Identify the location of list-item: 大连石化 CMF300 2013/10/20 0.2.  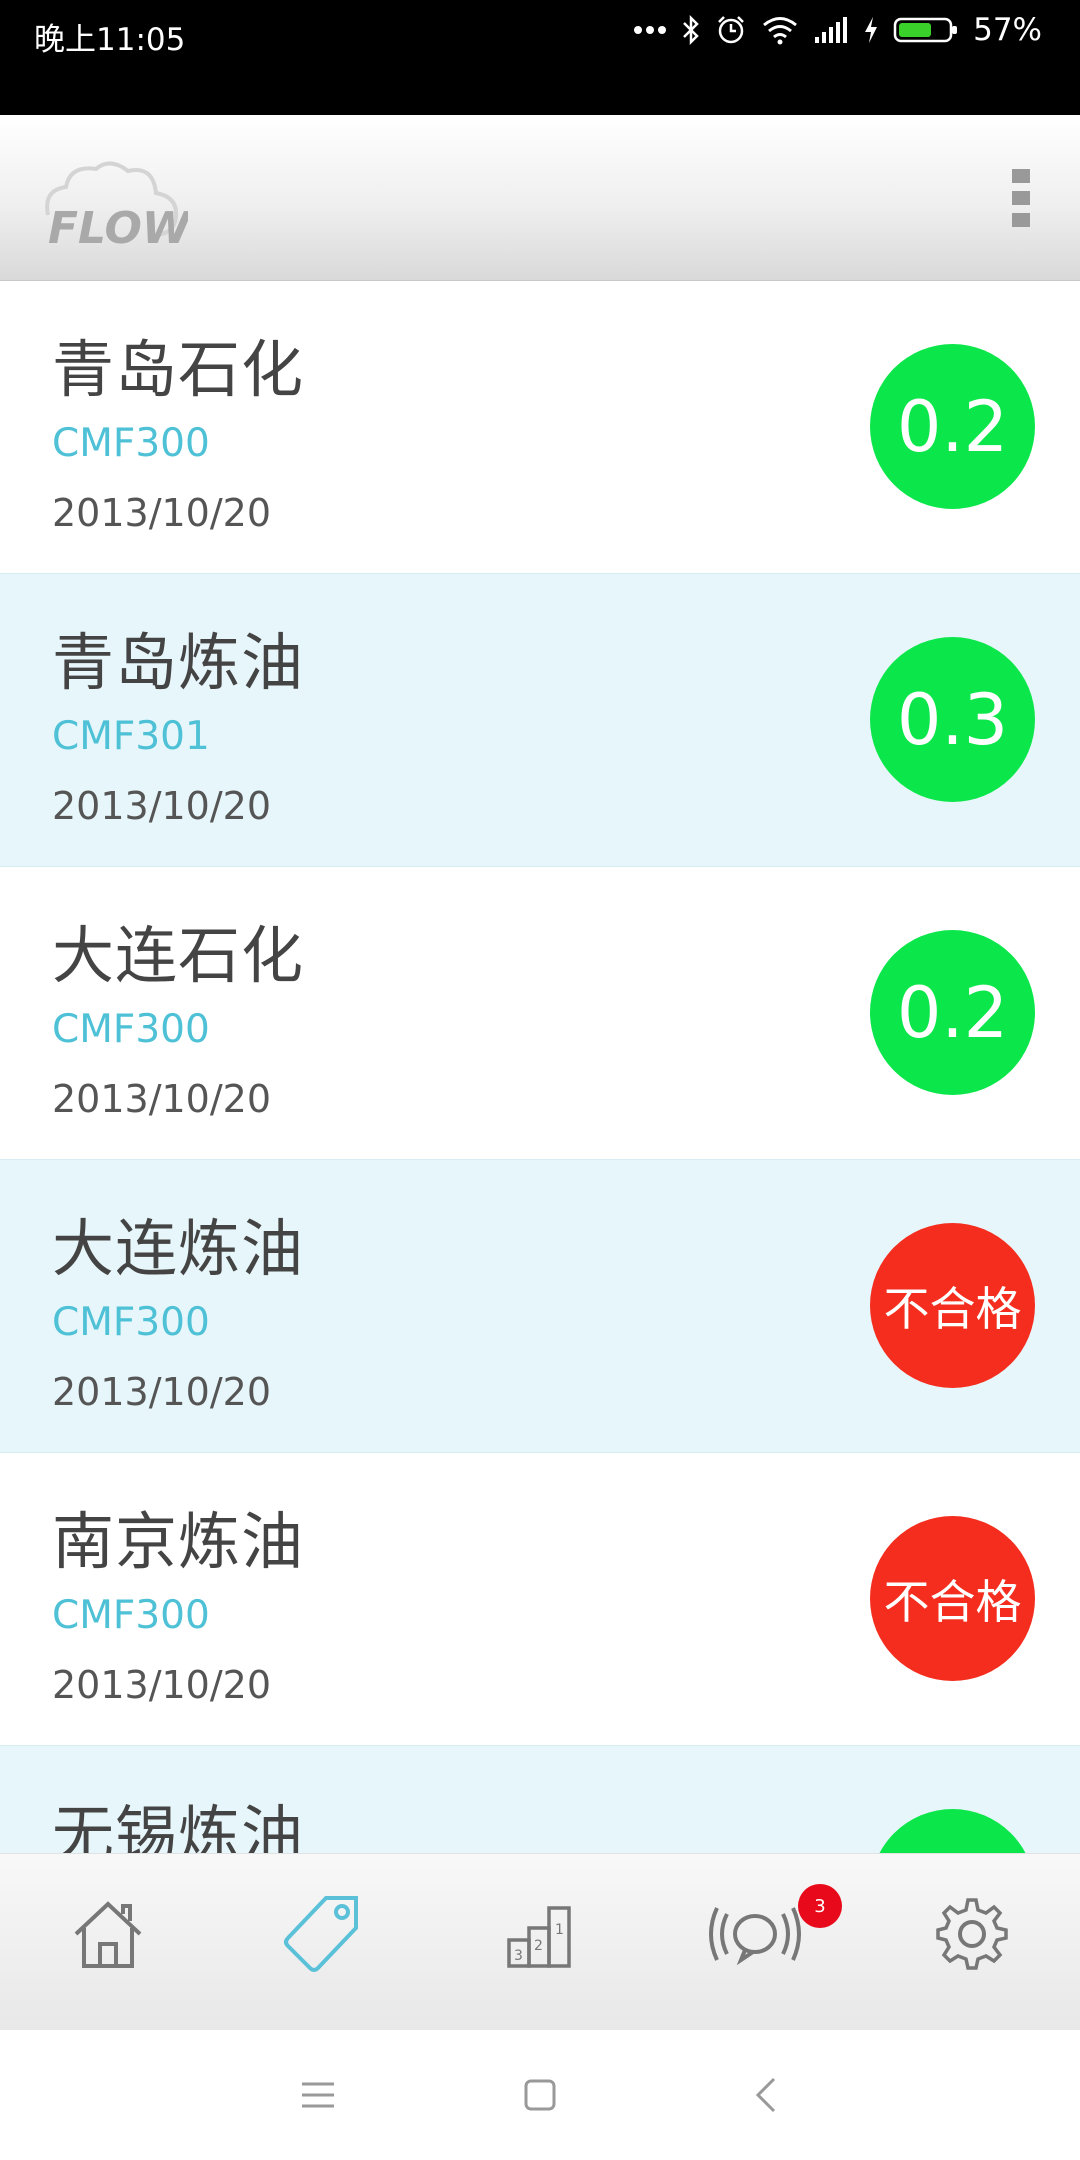
(540, 1013).